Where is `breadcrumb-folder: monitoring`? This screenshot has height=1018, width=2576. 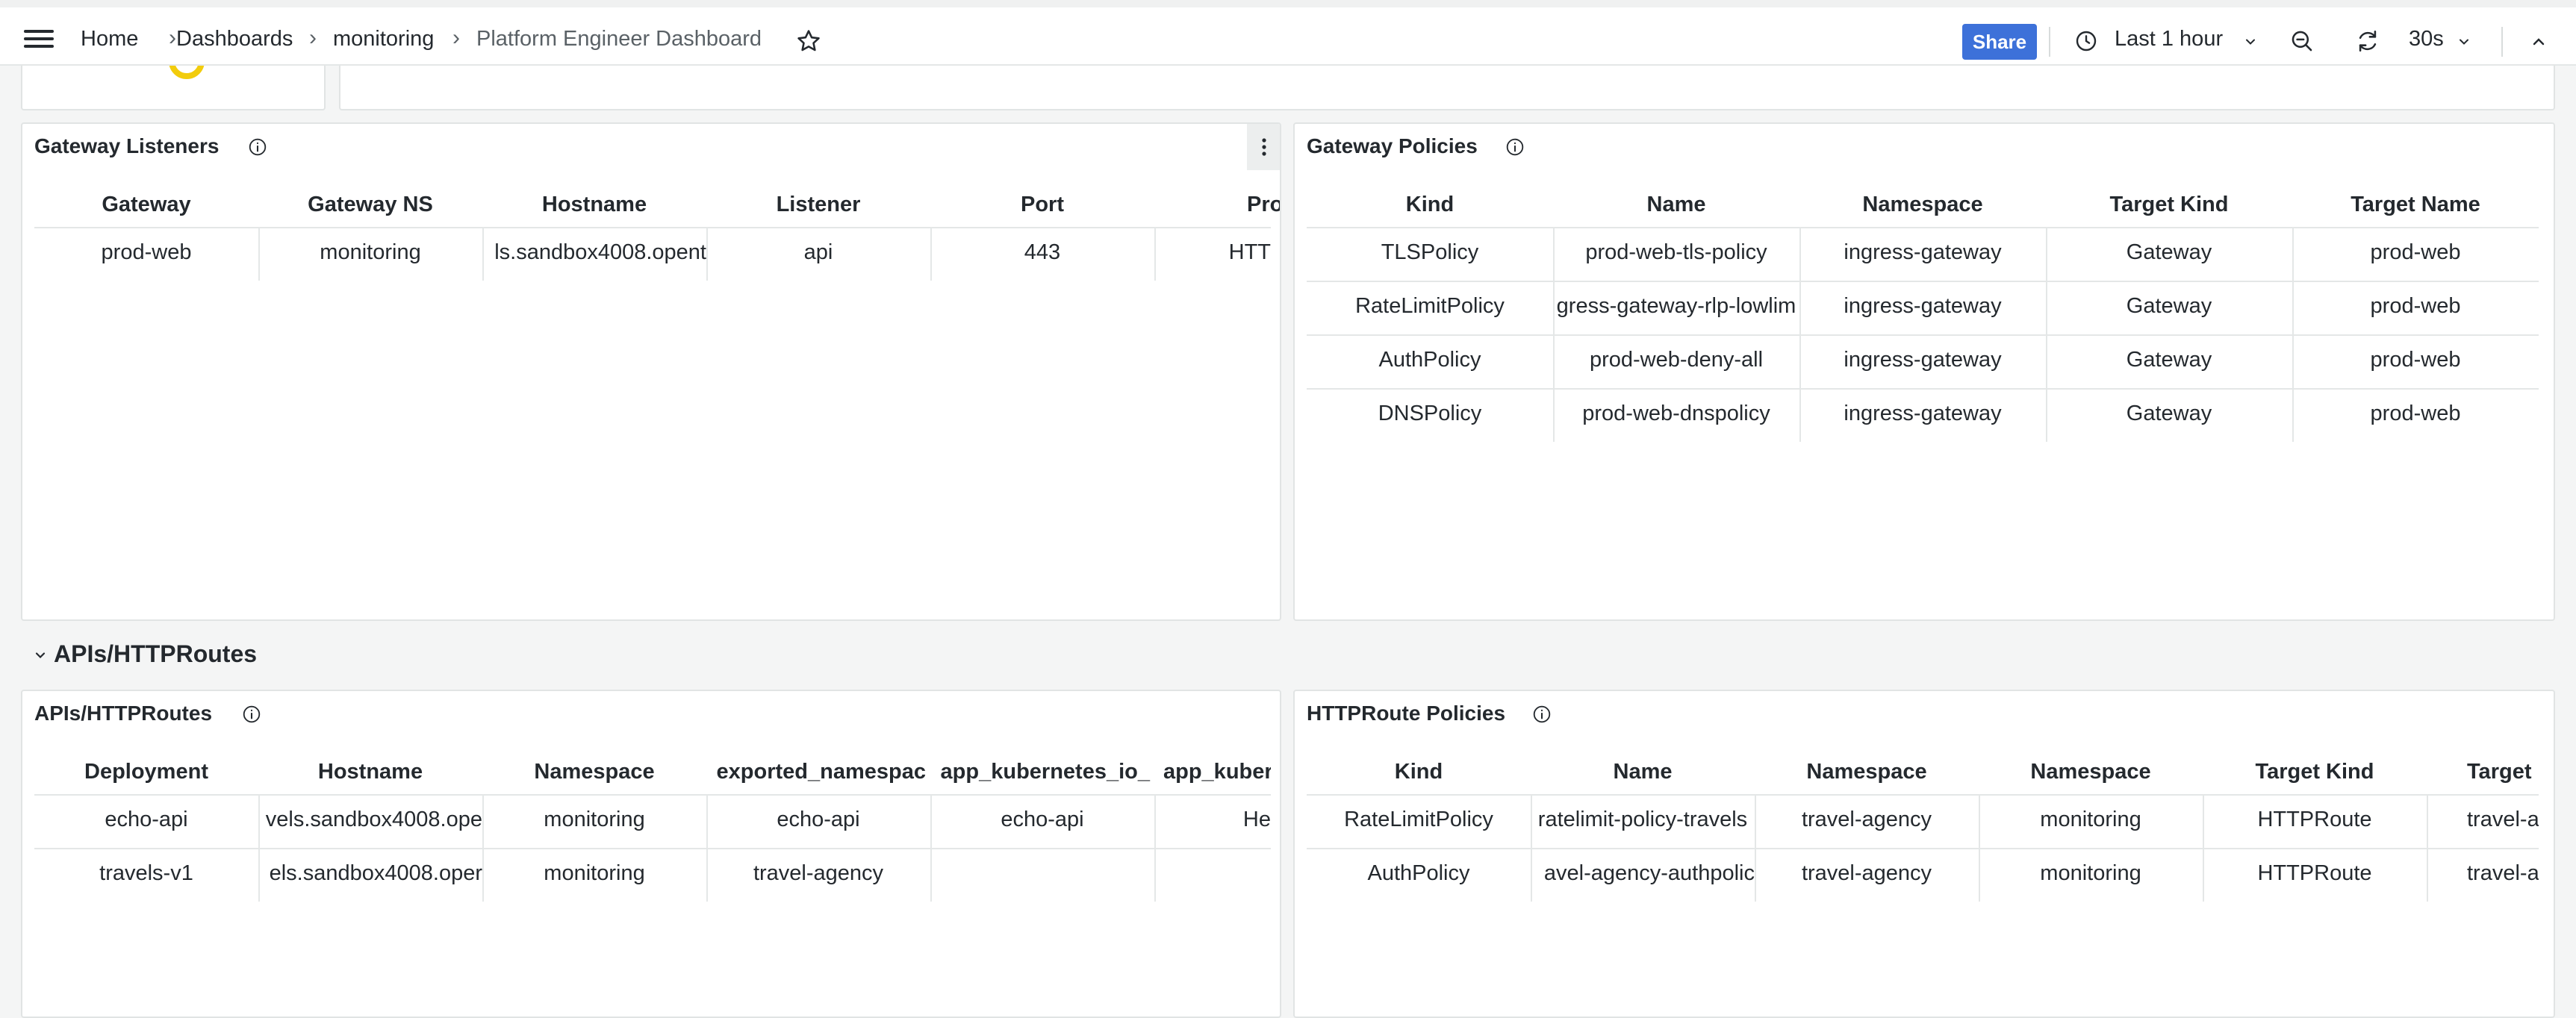
breadcrumb-folder: monitoring is located at coordinates (384, 39).